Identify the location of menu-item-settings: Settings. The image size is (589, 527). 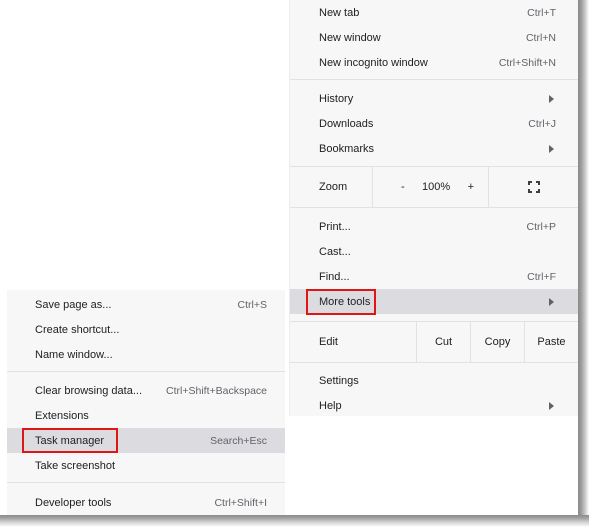
(434, 380).